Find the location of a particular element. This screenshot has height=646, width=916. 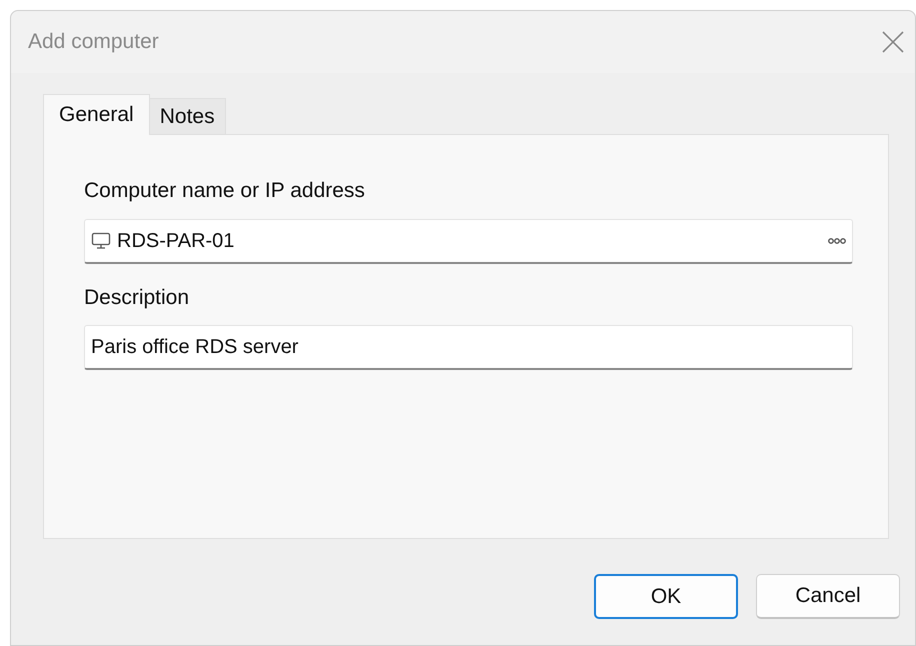

monitor-icon is located at coordinates (101, 241).